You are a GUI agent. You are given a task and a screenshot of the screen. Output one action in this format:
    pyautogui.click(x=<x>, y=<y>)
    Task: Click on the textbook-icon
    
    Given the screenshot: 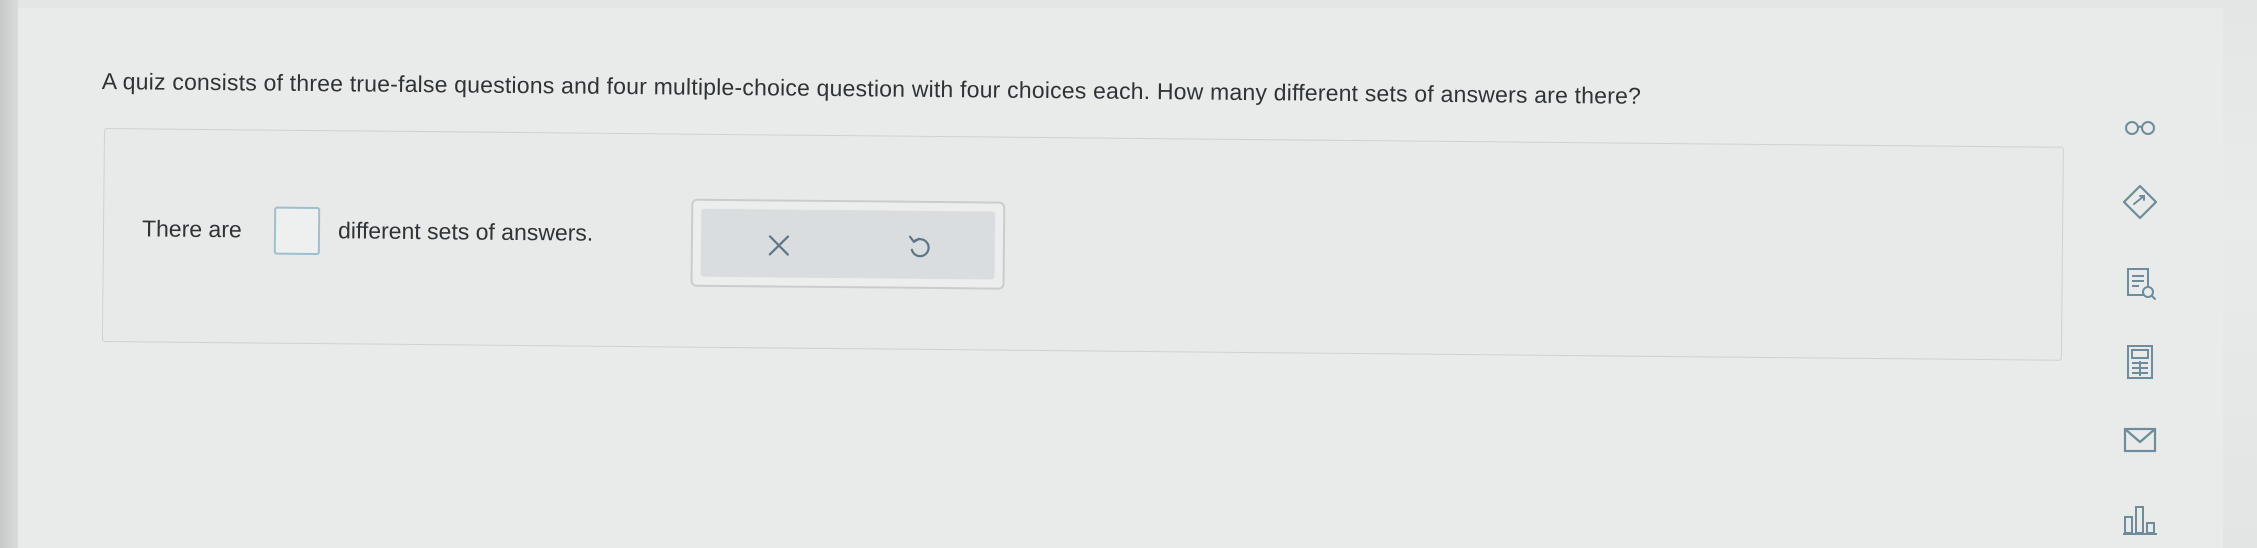 What is the action you would take?
    pyautogui.click(x=2140, y=284)
    